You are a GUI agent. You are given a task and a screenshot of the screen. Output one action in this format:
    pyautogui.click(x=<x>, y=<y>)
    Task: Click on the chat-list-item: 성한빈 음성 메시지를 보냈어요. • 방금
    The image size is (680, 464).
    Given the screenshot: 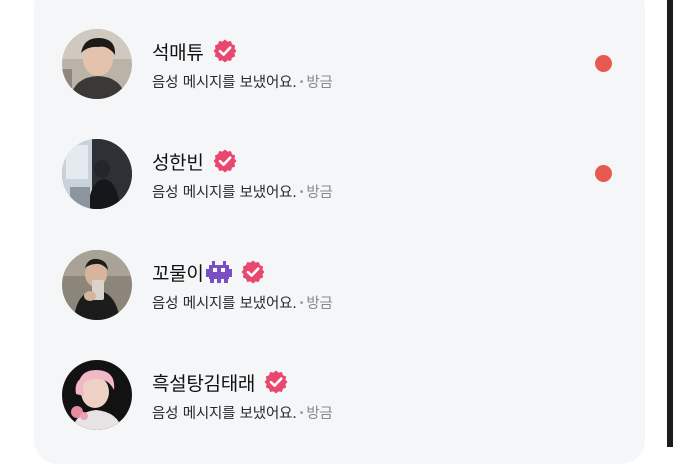 What is the action you would take?
    pyautogui.click(x=342, y=174)
    